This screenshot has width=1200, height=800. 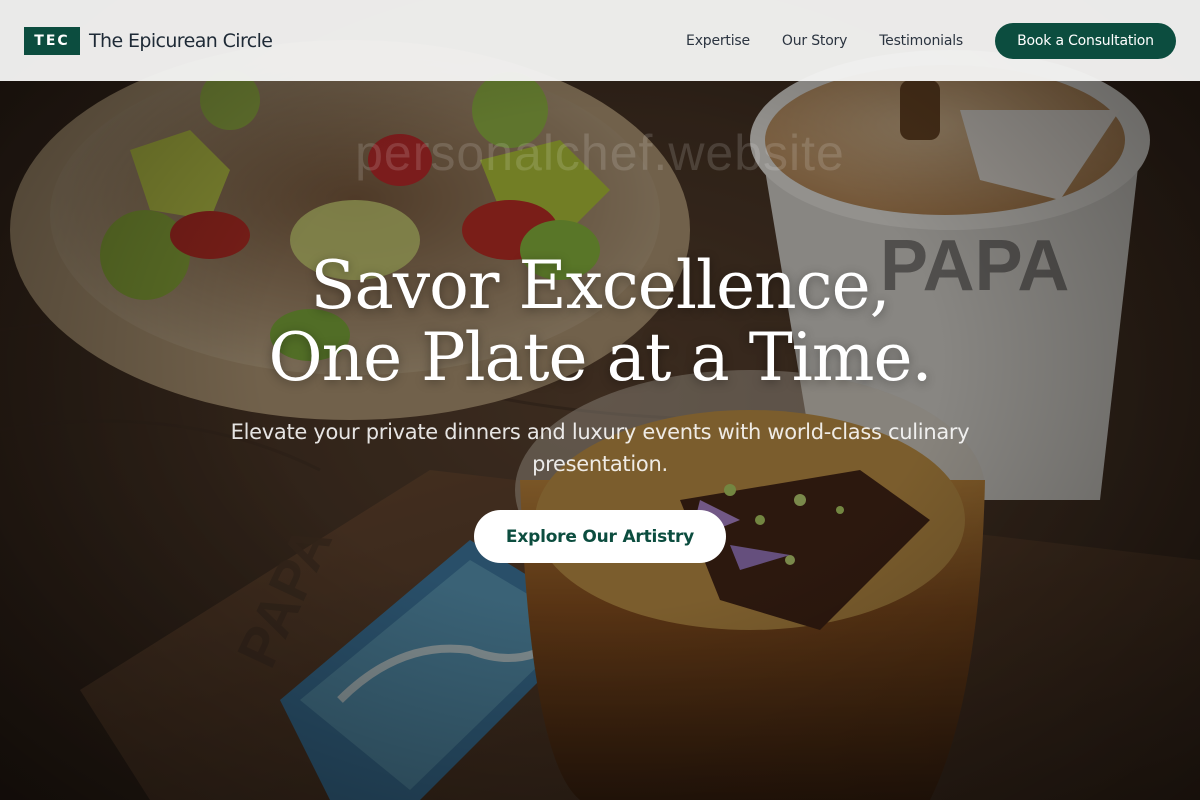 What do you see at coordinates (1085, 40) in the screenshot?
I see `book-consultation-button: Book a Consultation` at bounding box center [1085, 40].